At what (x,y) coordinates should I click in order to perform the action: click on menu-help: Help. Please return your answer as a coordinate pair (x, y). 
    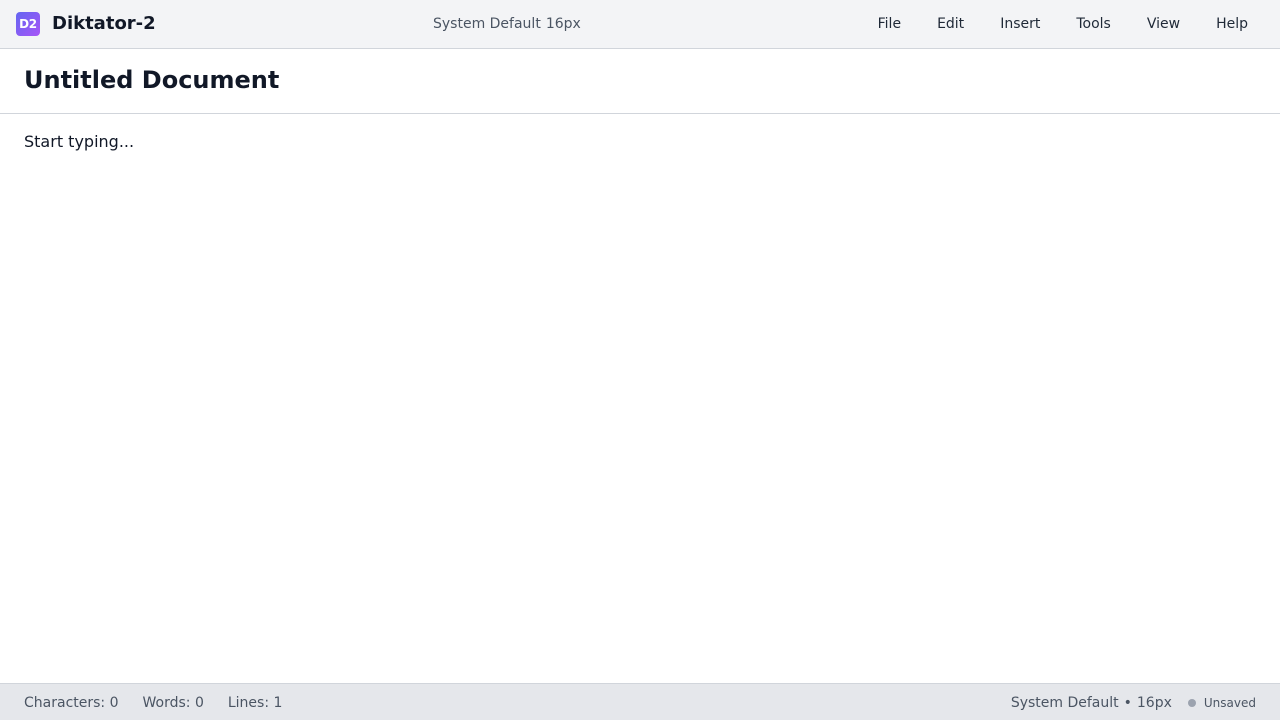
    Looking at the image, I should click on (1232, 24).